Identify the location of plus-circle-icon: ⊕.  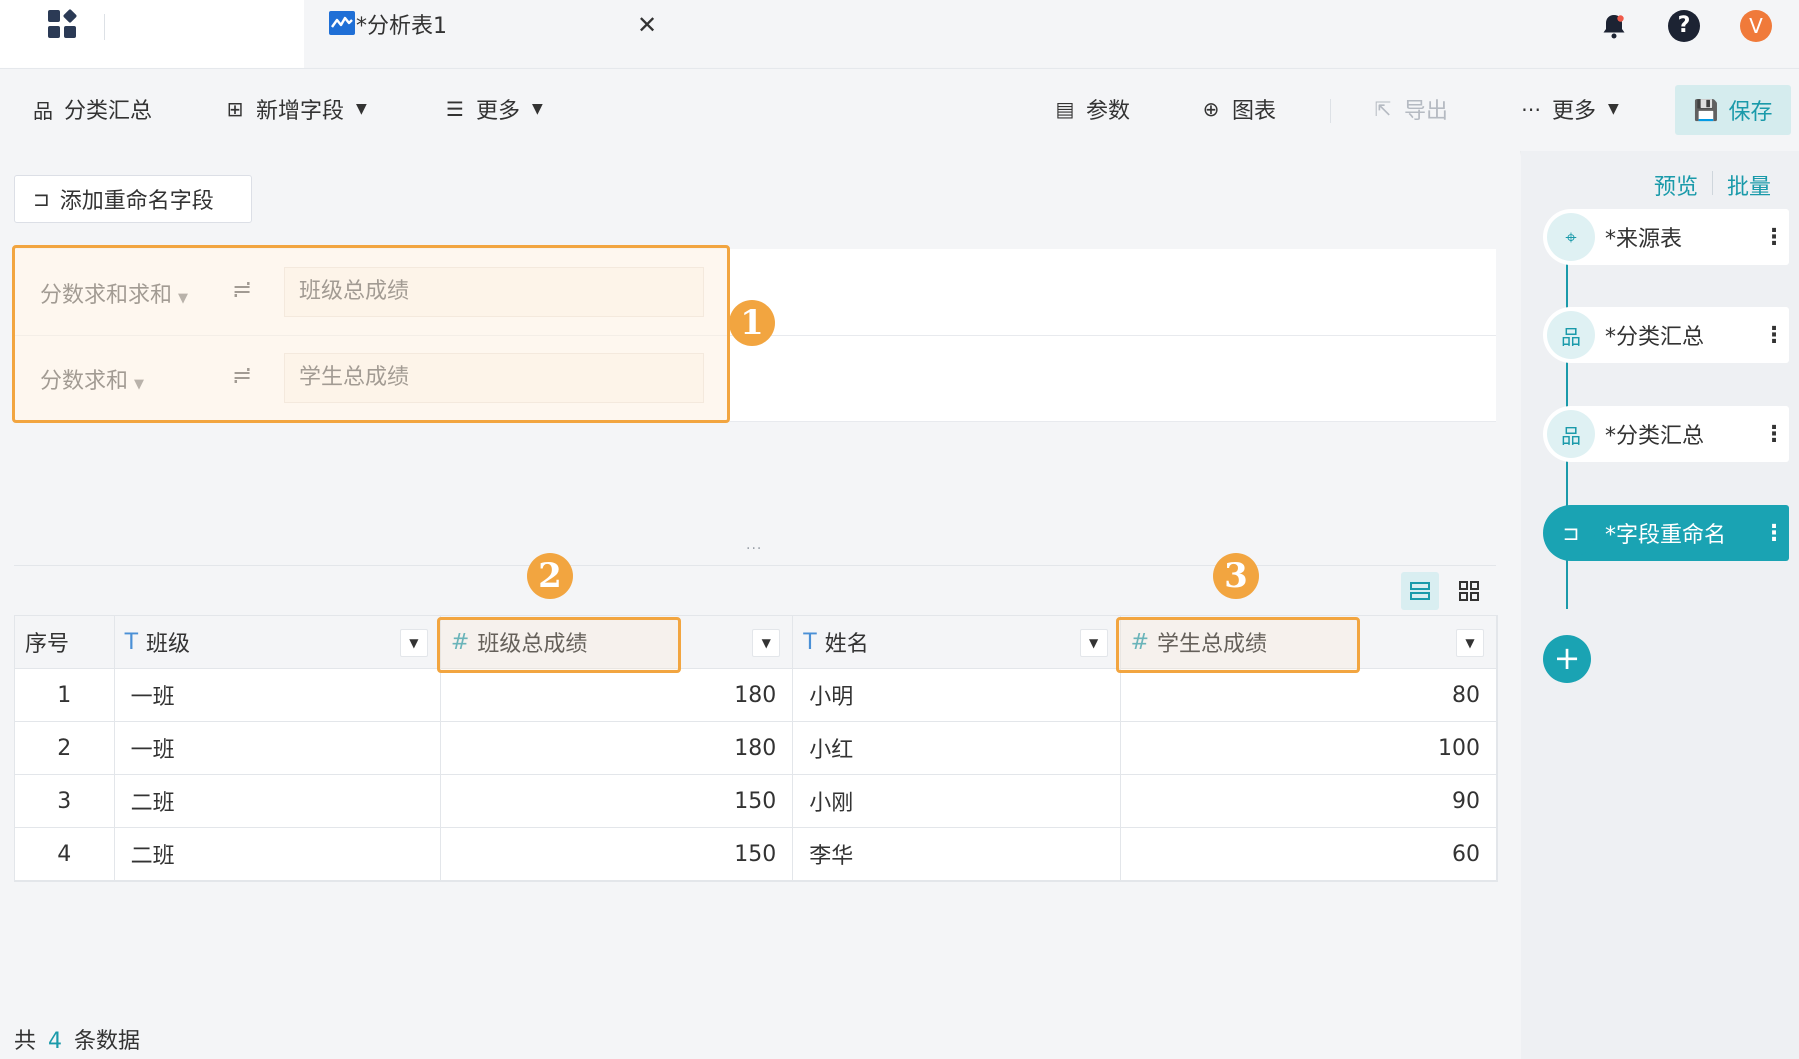
(1211, 109).